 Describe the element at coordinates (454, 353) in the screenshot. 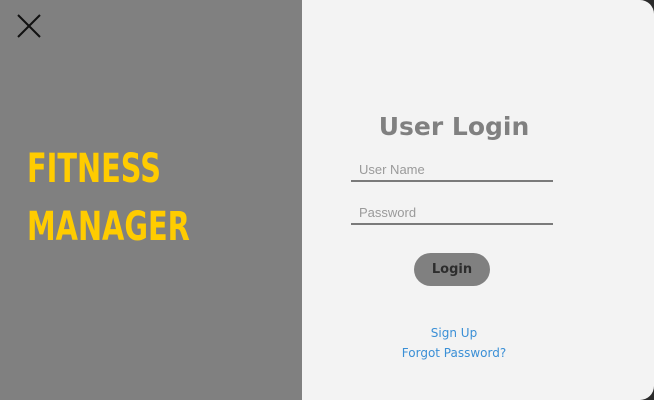

I see `forgot-password-link: Forgot Password?` at that location.